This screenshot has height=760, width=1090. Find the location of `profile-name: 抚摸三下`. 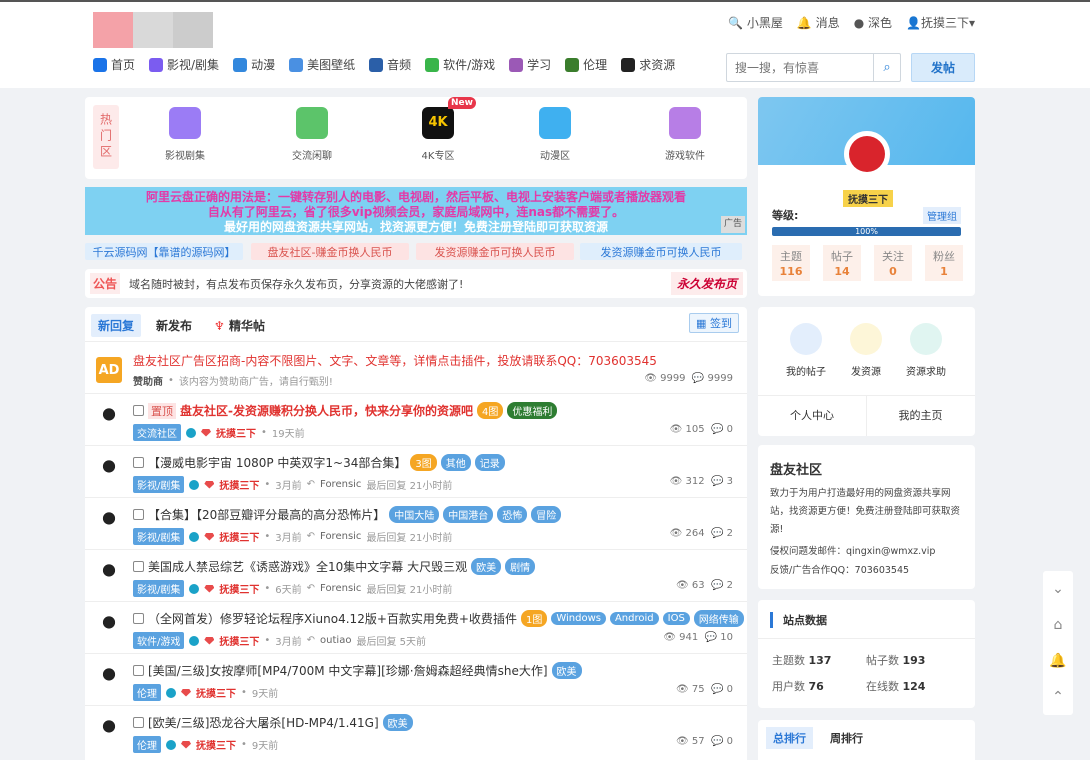

profile-name: 抚摸三下 is located at coordinates (868, 198).